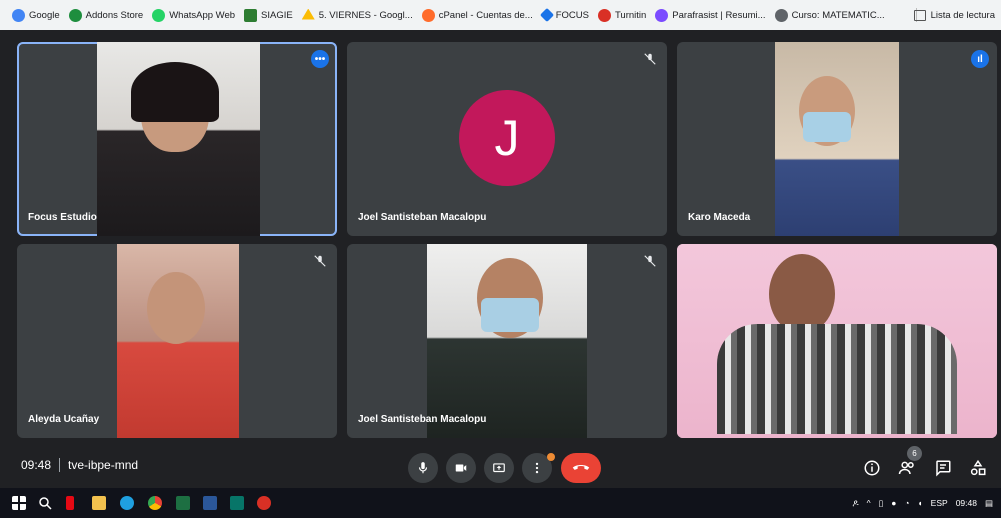 The image size is (1001, 518). I want to click on language-indicator: ESP, so click(939, 503).